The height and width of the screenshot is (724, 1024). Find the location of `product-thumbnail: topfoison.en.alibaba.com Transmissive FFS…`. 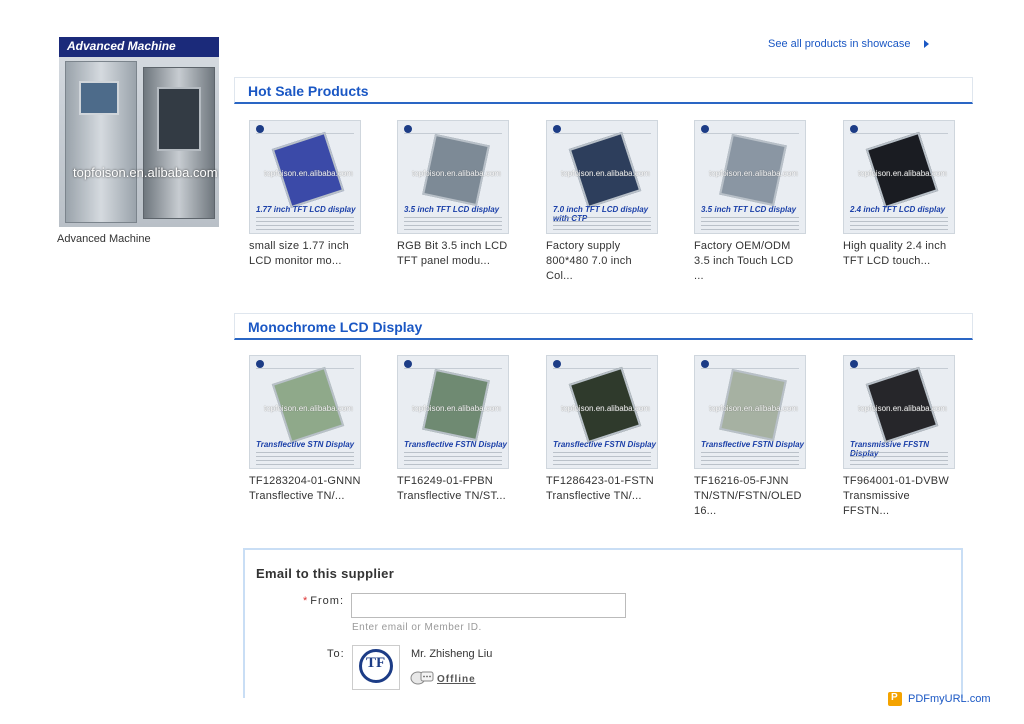

product-thumbnail: topfoison.en.alibaba.com Transmissive FFS… is located at coordinates (899, 412).